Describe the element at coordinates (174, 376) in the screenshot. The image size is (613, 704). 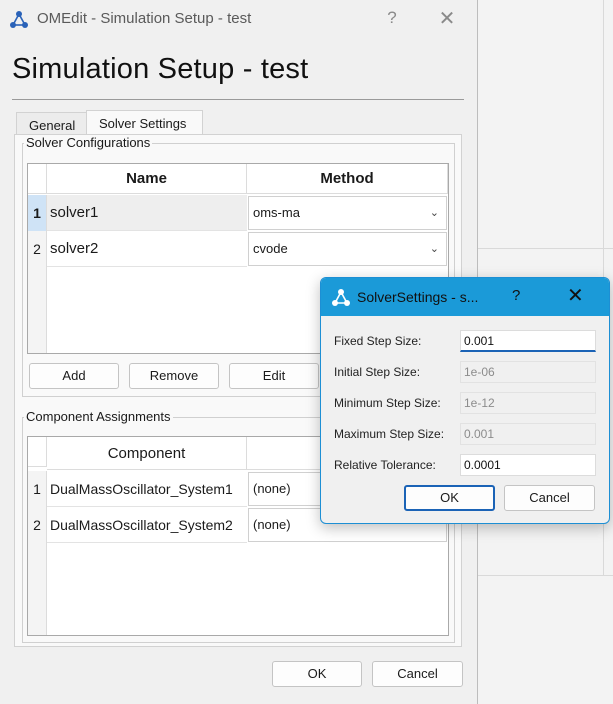
I see `remove-button: Remove` at that location.